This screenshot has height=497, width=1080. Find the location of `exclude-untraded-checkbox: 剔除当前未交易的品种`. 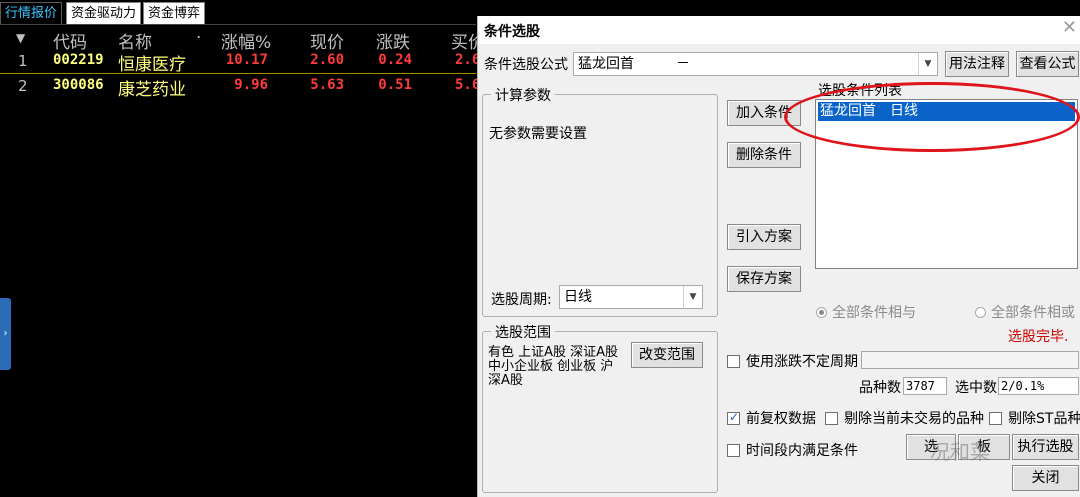

exclude-untraded-checkbox: 剔除当前未交易的品种 is located at coordinates (904, 418).